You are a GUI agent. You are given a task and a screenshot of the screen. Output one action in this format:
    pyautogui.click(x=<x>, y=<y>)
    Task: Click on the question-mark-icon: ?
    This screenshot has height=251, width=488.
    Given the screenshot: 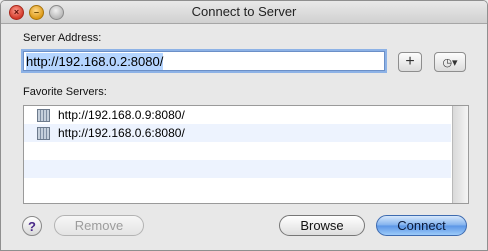 What is the action you would take?
    pyautogui.click(x=32, y=226)
    